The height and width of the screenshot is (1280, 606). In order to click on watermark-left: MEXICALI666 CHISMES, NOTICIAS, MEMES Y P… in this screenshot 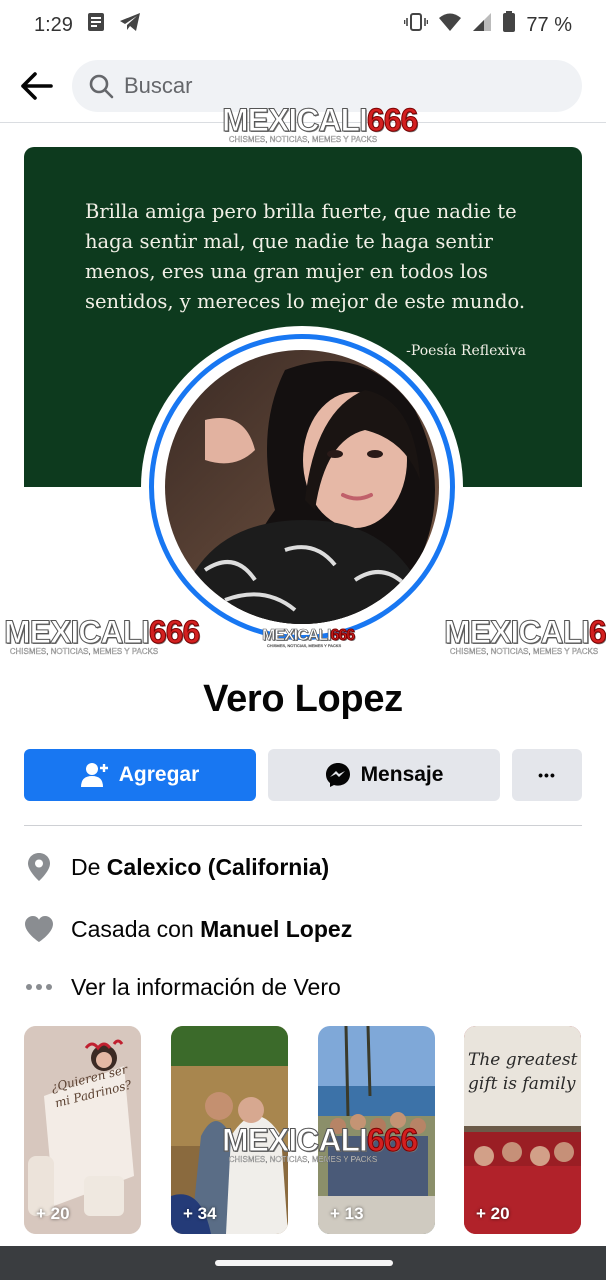, I will do `click(102, 635)`.